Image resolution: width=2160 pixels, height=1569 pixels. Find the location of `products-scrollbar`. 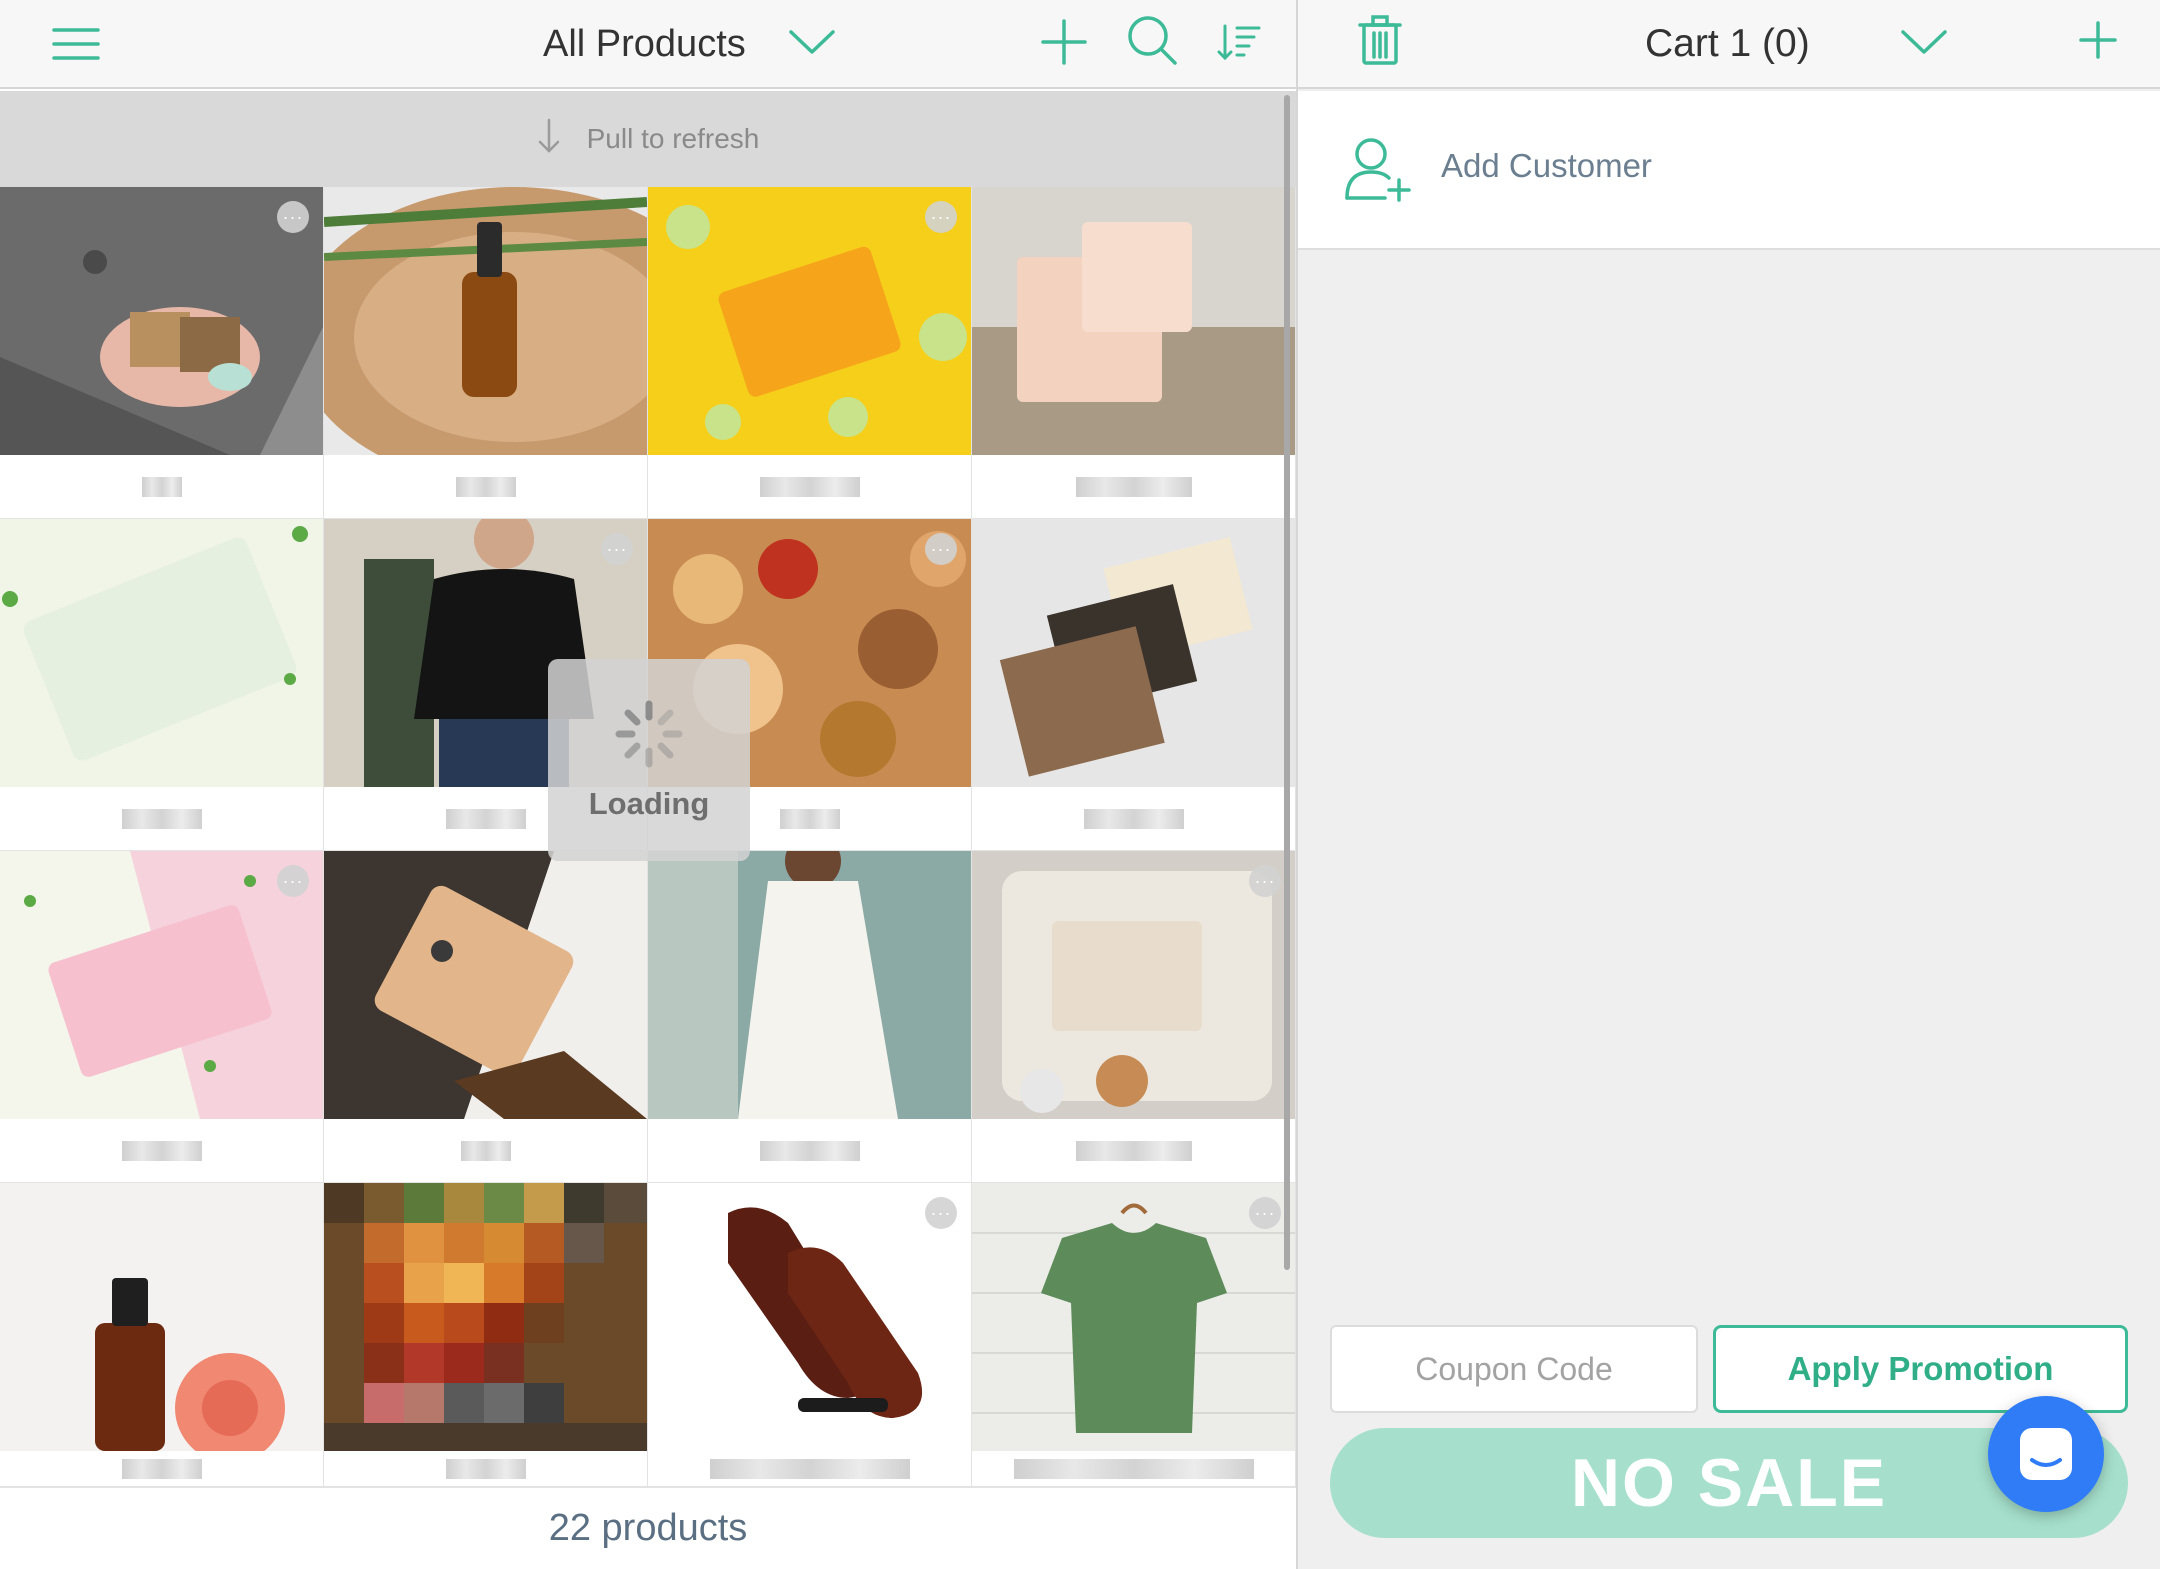

products-scrollbar is located at coordinates (1287, 682).